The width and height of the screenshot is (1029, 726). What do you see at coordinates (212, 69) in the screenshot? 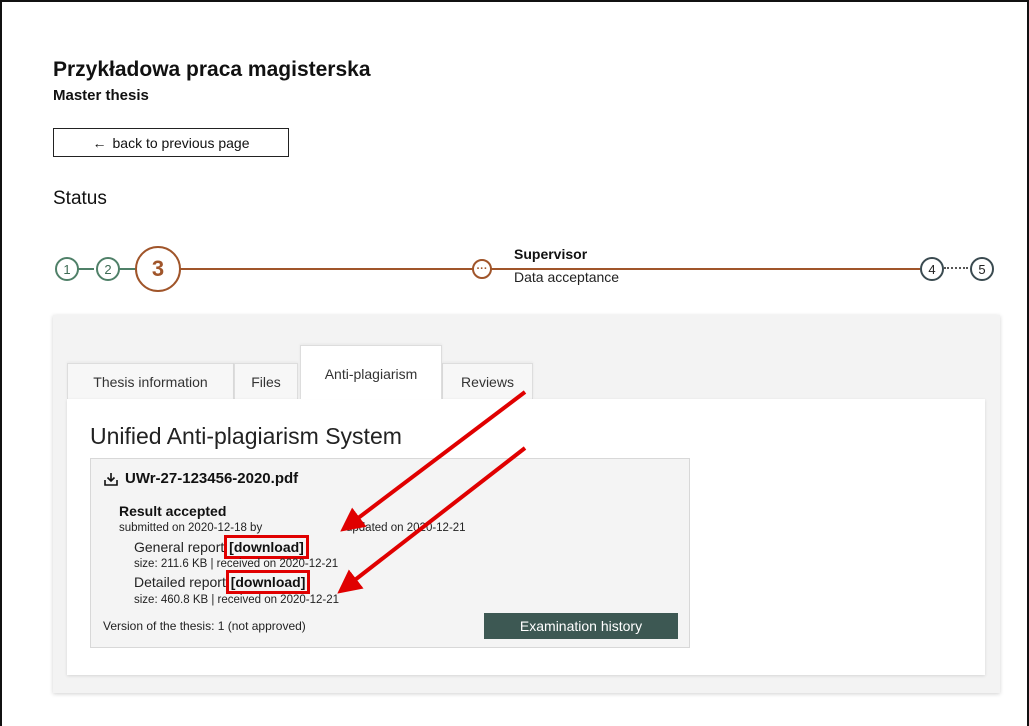
I see `page-title: Przykładowa praca magisterska` at bounding box center [212, 69].